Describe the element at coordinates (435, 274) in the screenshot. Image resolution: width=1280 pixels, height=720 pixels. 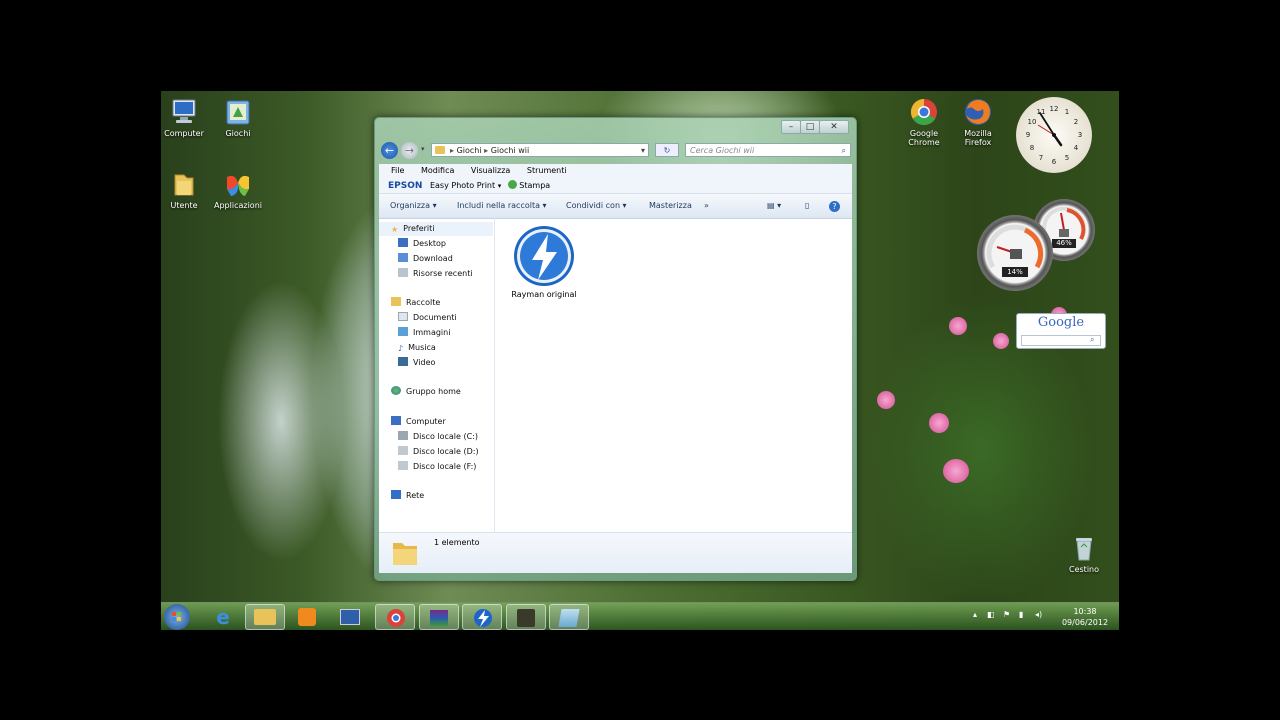
I see `nav-recent: Risorse recenti` at that location.